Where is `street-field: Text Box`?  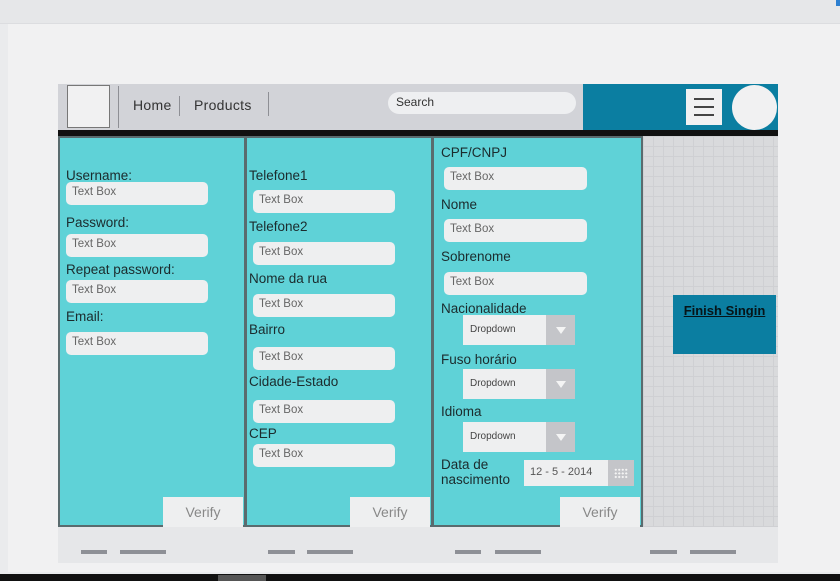
street-field: Text Box is located at coordinates (324, 305).